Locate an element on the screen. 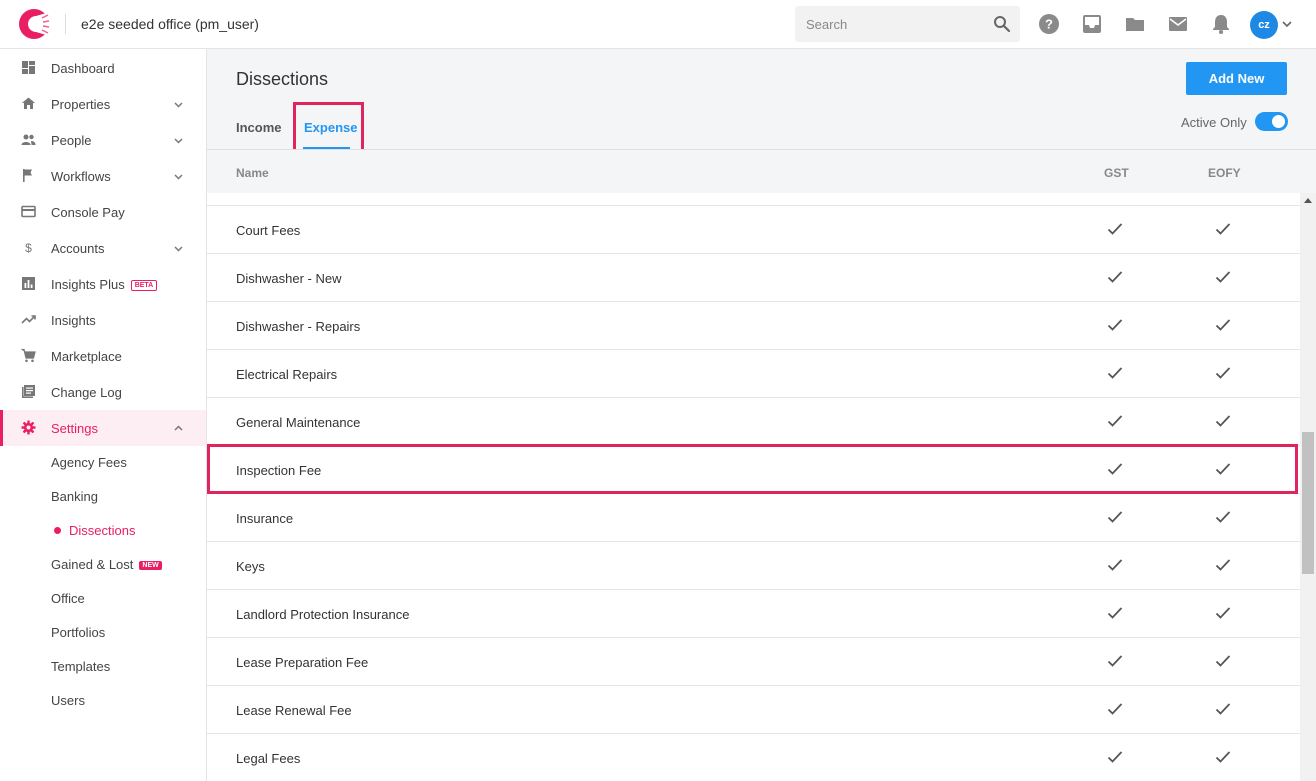 Image resolution: width=1316 pixels, height=781 pixels. table-row: Landlord Protection Insurance is located at coordinates (754, 614).